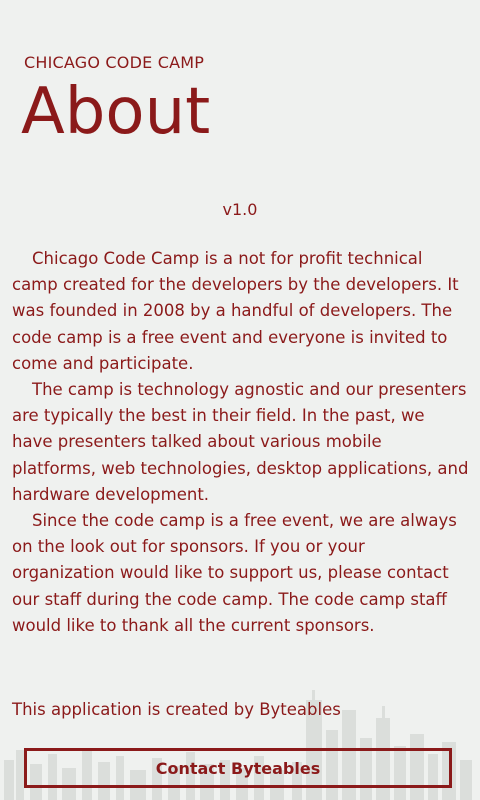  Describe the element at coordinates (116, 112) in the screenshot. I see `page-title: About` at that location.